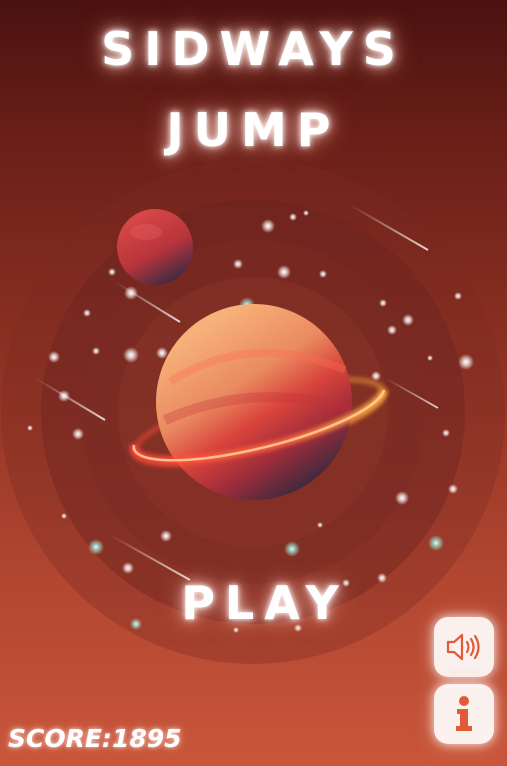  What do you see at coordinates (265, 603) in the screenshot?
I see `play-button: PLAY` at bounding box center [265, 603].